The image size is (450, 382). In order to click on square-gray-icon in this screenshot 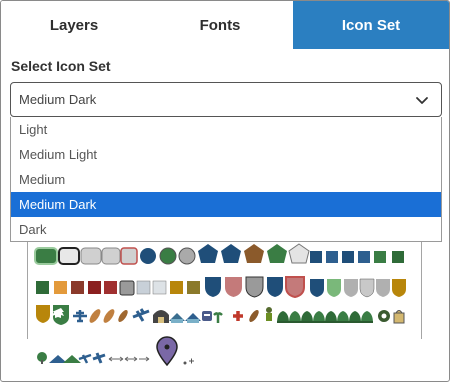, I will do `click(127, 288)`.